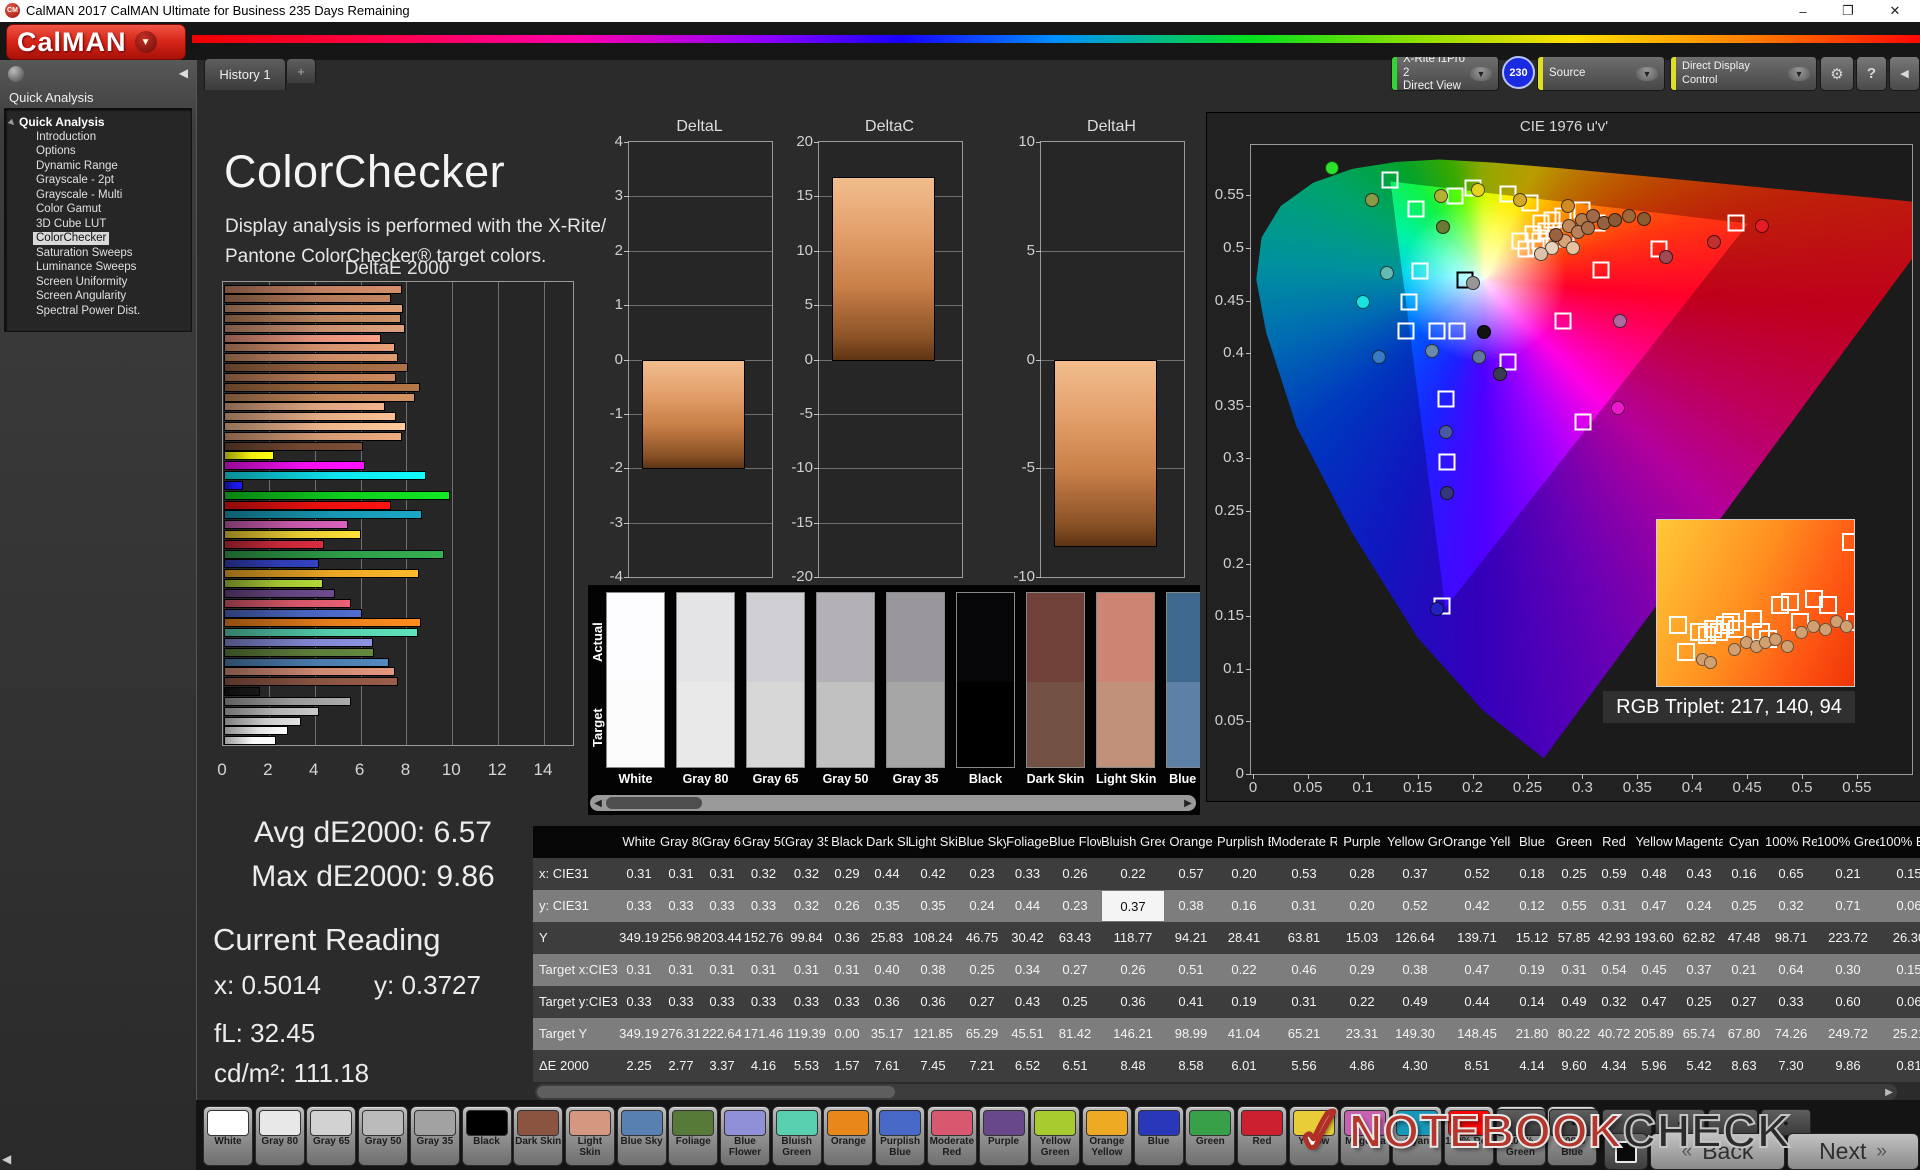 This screenshot has width=1920, height=1170. What do you see at coordinates (1532, 874) in the screenshot?
I see `table-cell: 0.18` at bounding box center [1532, 874].